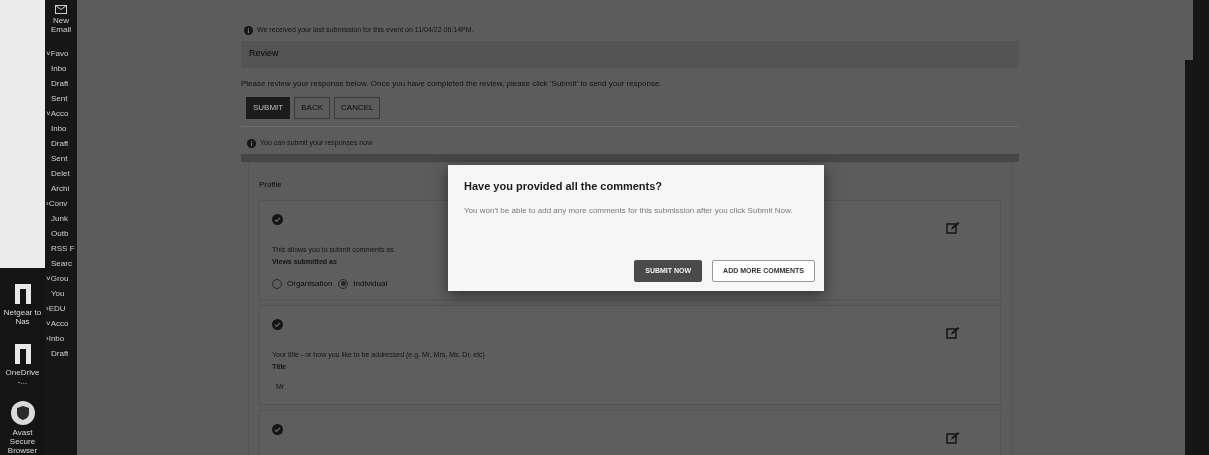  What do you see at coordinates (55, 338) in the screenshot?
I see `folder-group: ›Inbo` at bounding box center [55, 338].